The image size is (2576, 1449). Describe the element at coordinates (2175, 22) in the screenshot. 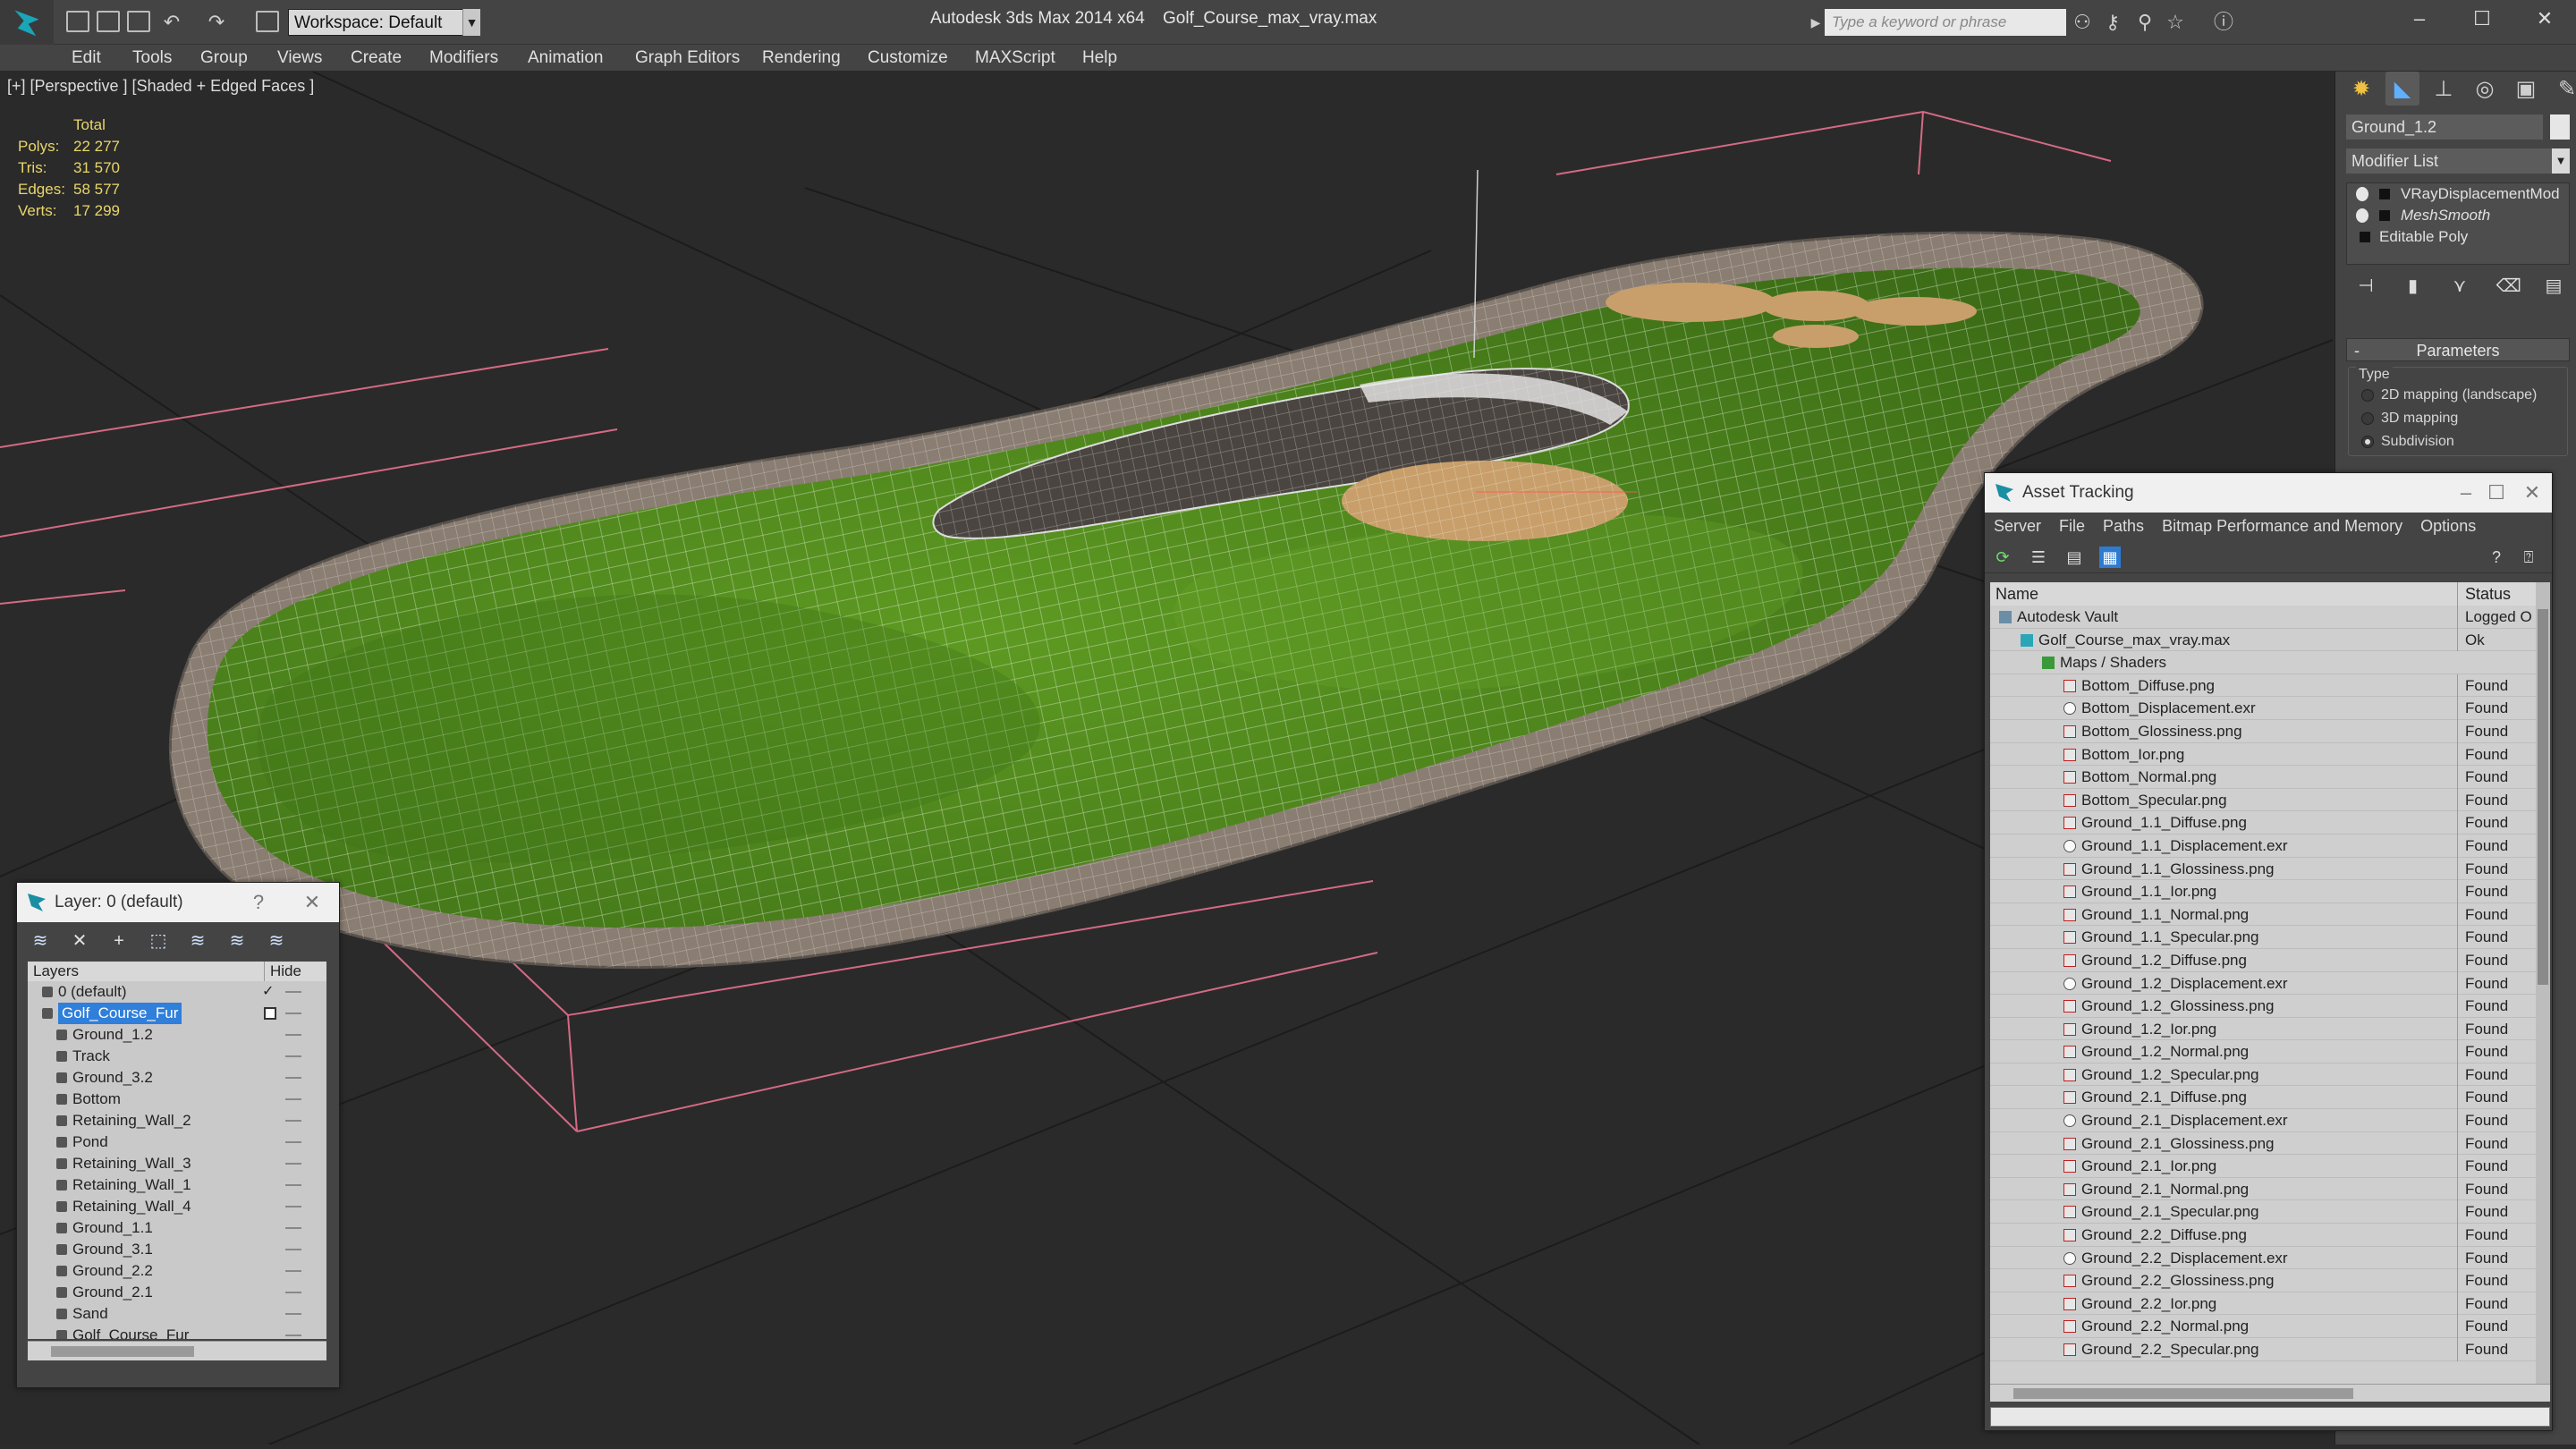

I see `favorites-star-icon: ☆` at that location.